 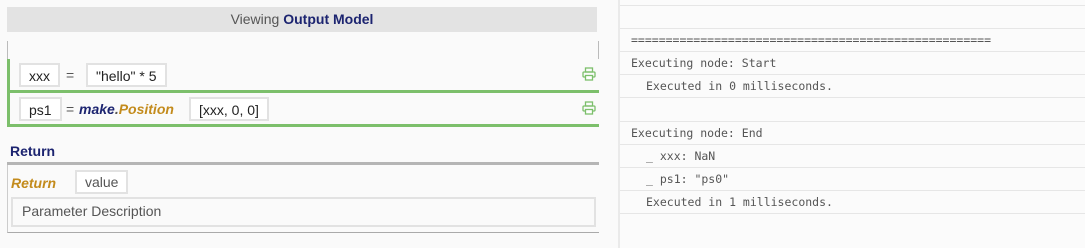 I want to click on function-name: Position, so click(x=146, y=109).